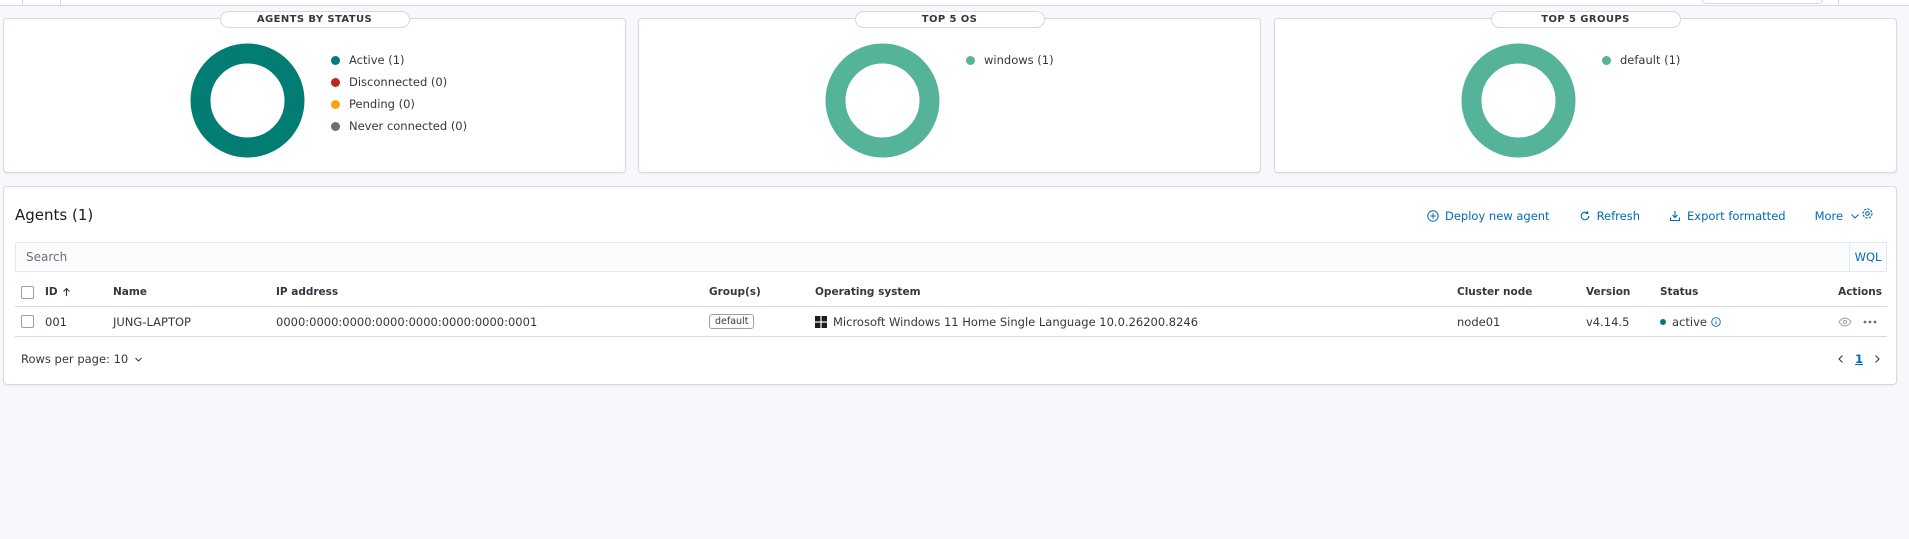  I want to click on panel-title: TOP 5 GROUPS, so click(1585, 19).